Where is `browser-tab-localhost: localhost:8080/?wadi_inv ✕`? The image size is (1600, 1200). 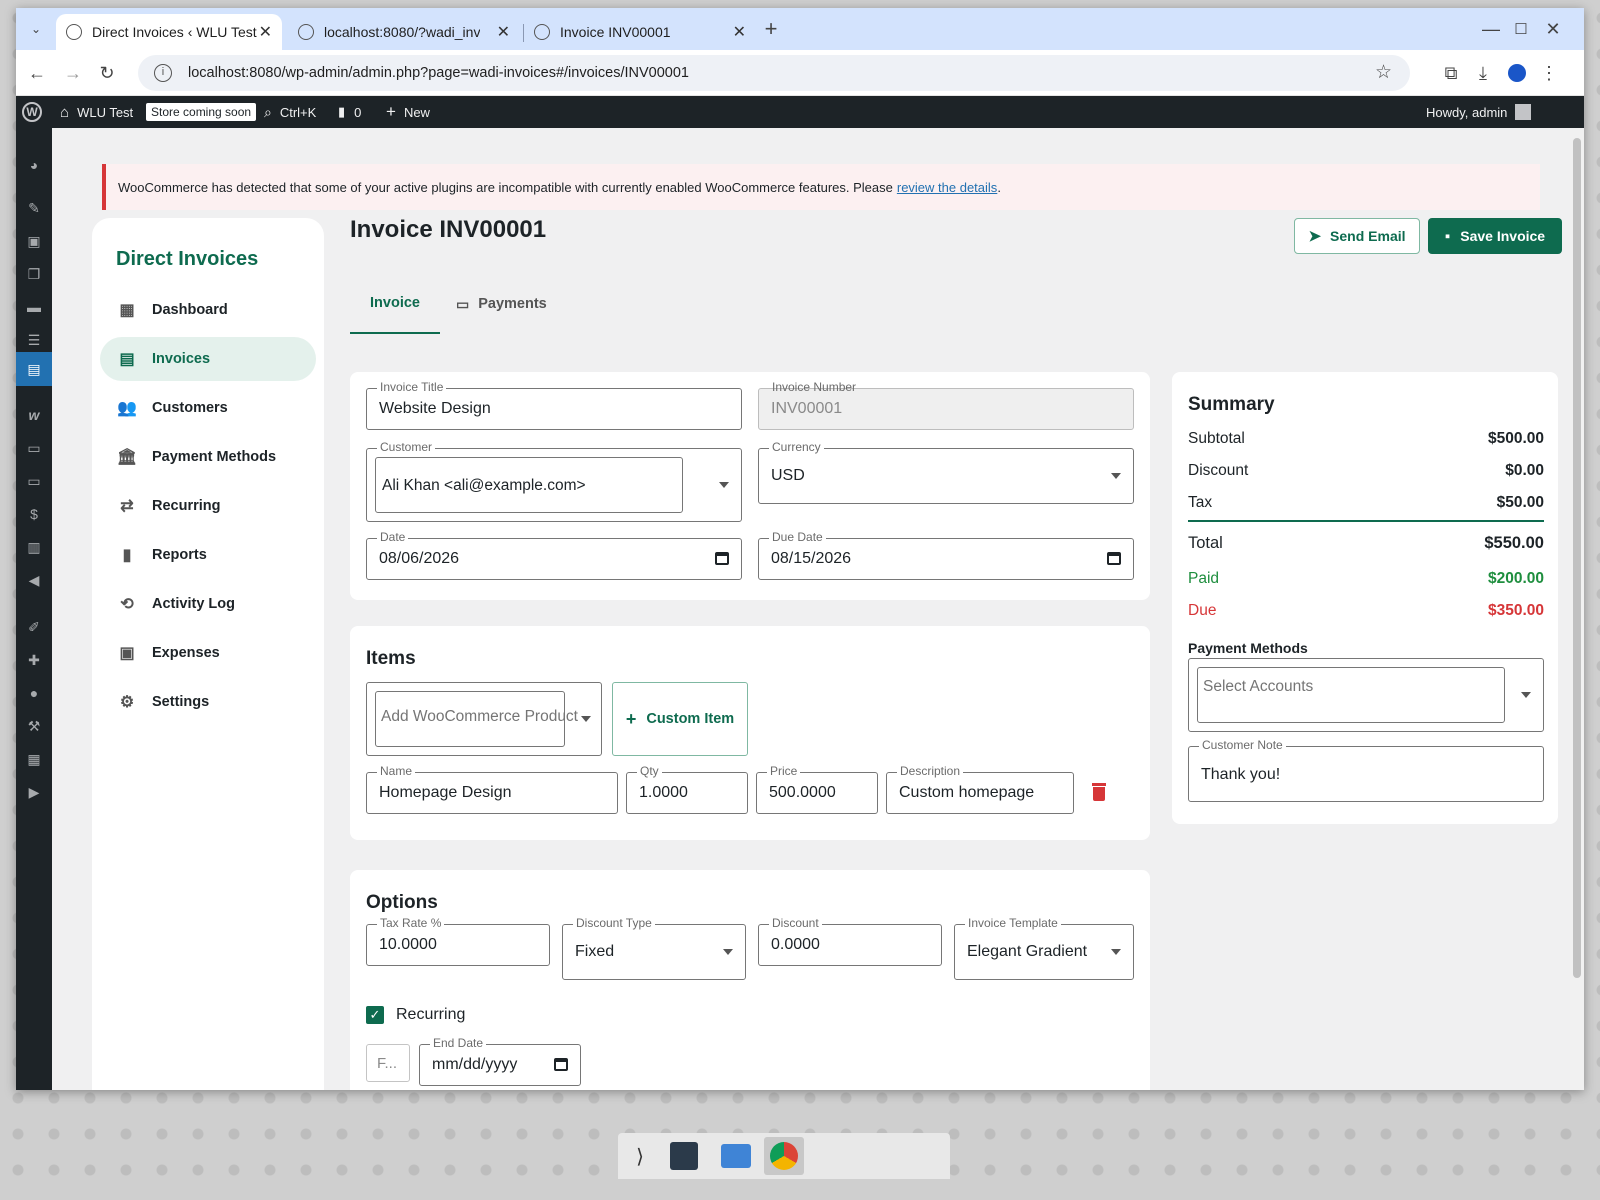 browser-tab-localhost: localhost:8080/?wadi_inv ✕ is located at coordinates (404, 32).